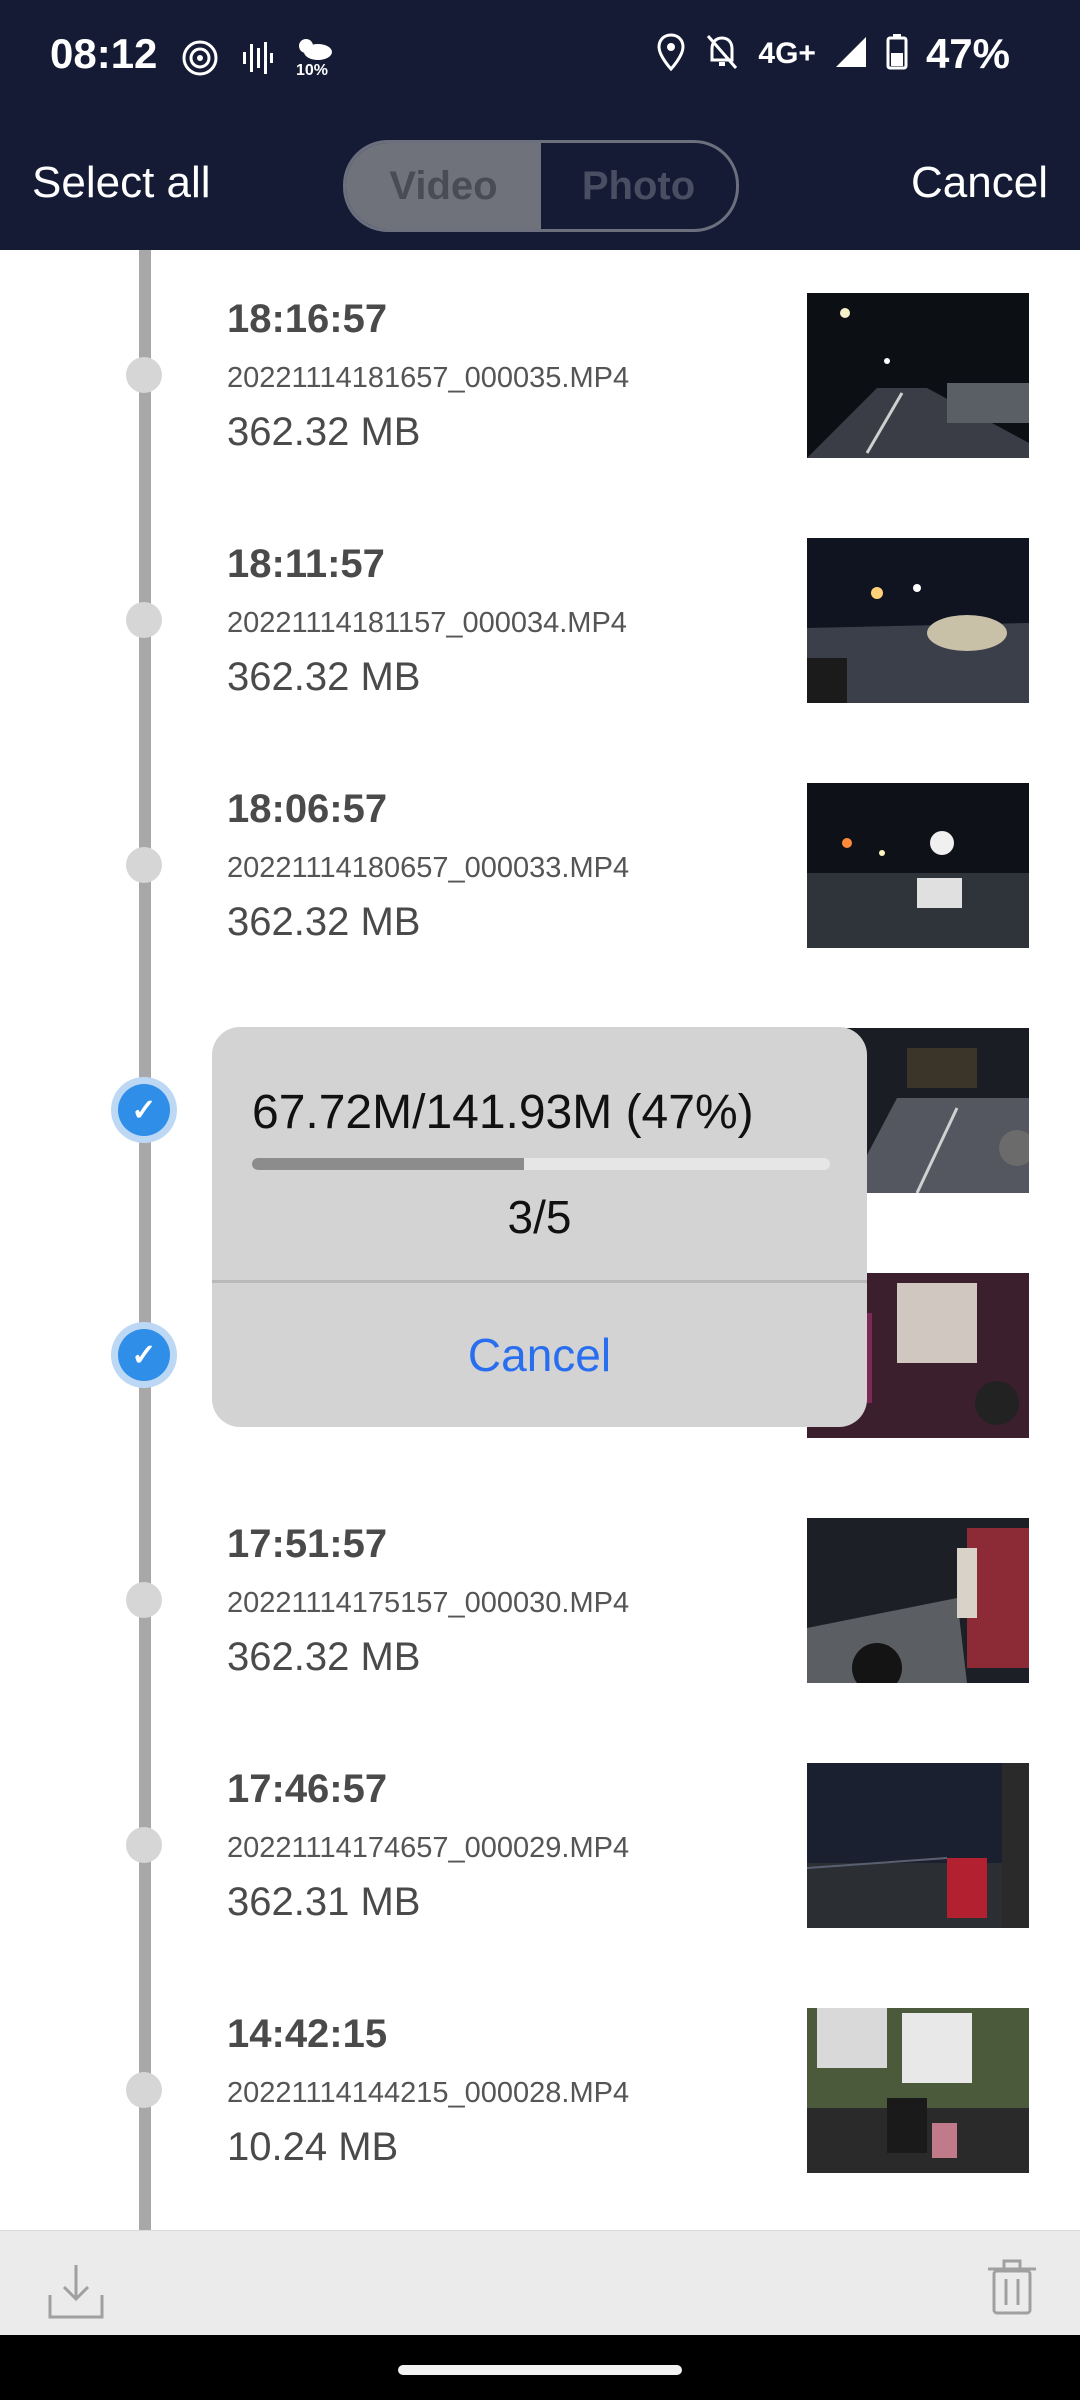 The image size is (1080, 2400). What do you see at coordinates (967, 53) in the screenshot?
I see `battery-percent: 47%` at bounding box center [967, 53].